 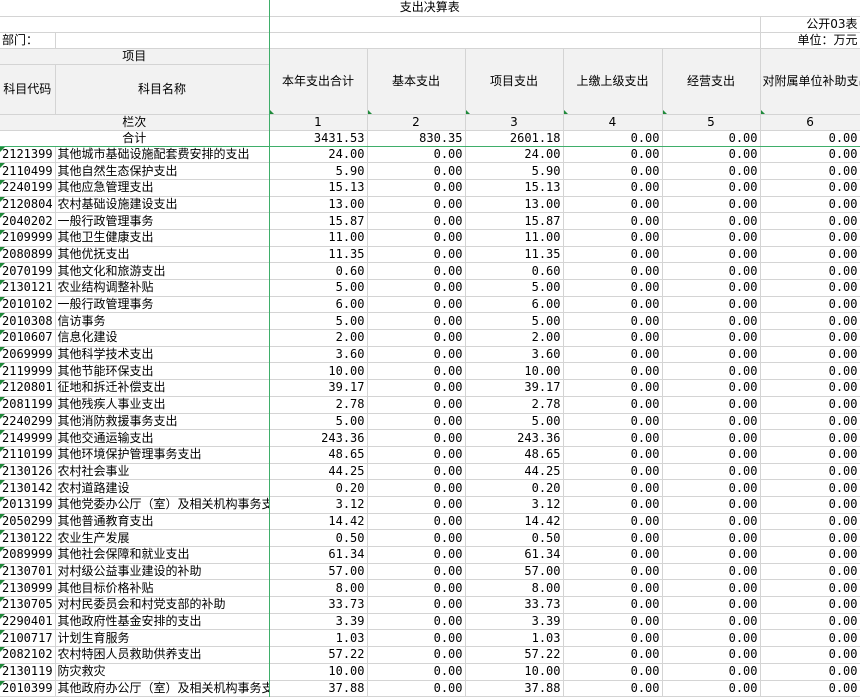 What do you see at coordinates (514, 188) in the screenshot?
I see `row-value-3: 15.13` at bounding box center [514, 188].